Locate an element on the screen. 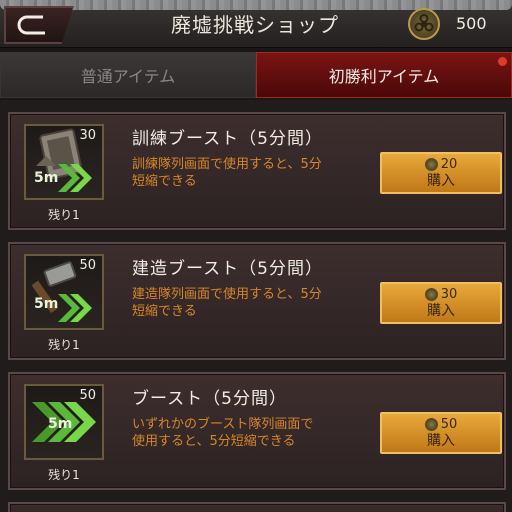 Image resolution: width=512 pixels, height=512 pixels. price-row: 50 is located at coordinates (441, 424).